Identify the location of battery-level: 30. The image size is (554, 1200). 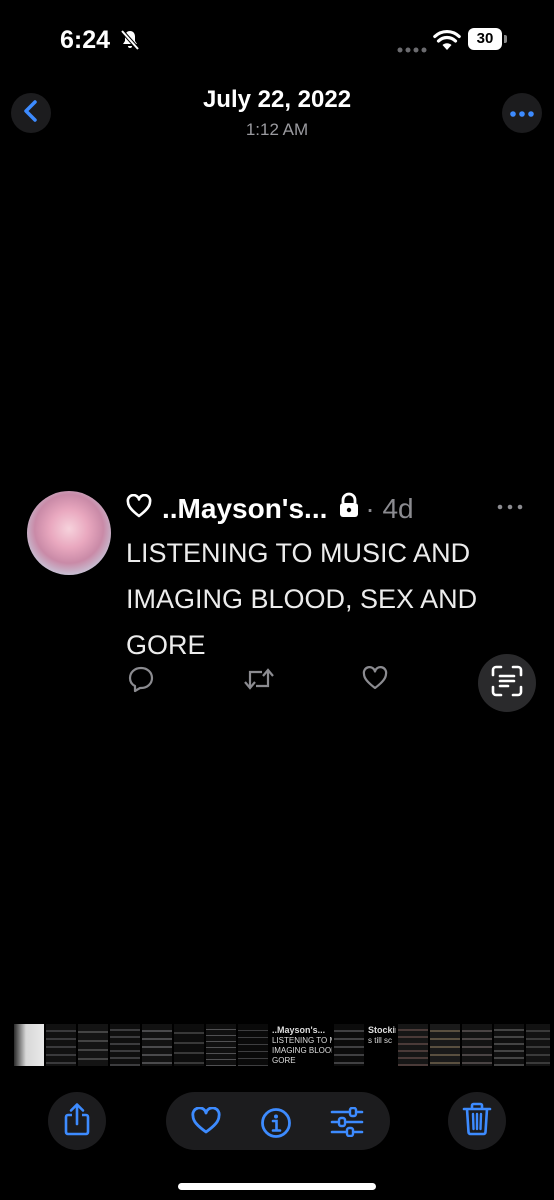
(485, 38).